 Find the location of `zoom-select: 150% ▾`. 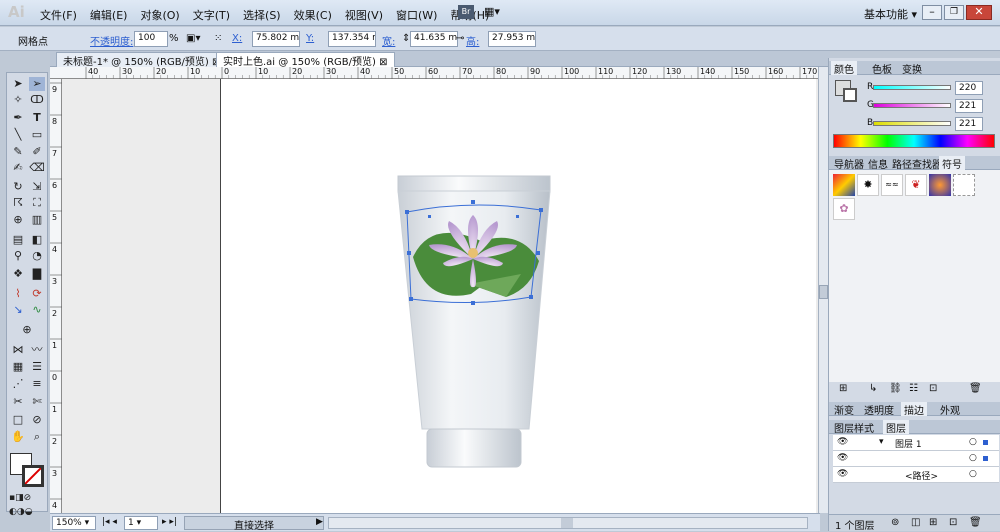

zoom-select: 150% ▾ is located at coordinates (74, 523).